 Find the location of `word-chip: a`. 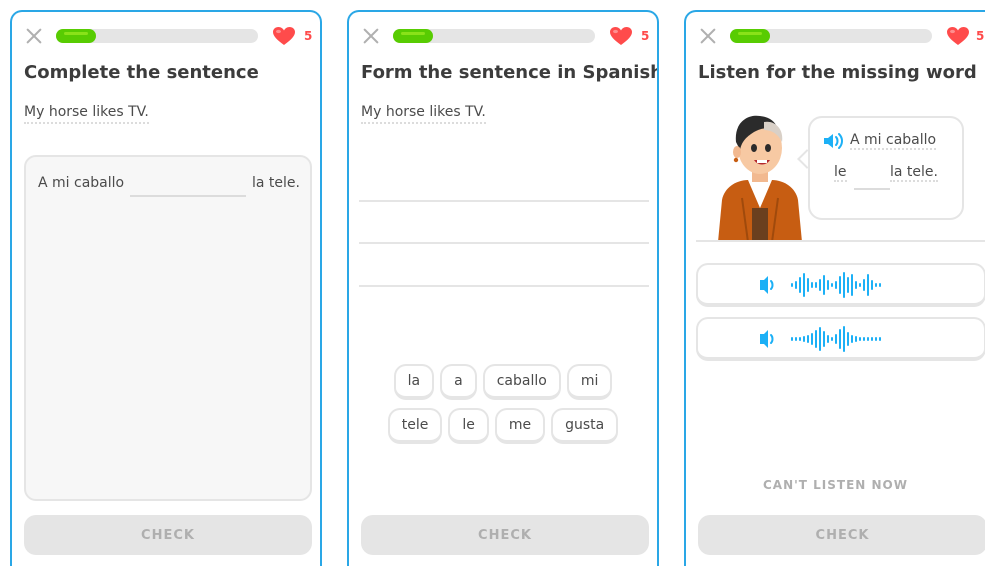

word-chip: a is located at coordinates (458, 382).